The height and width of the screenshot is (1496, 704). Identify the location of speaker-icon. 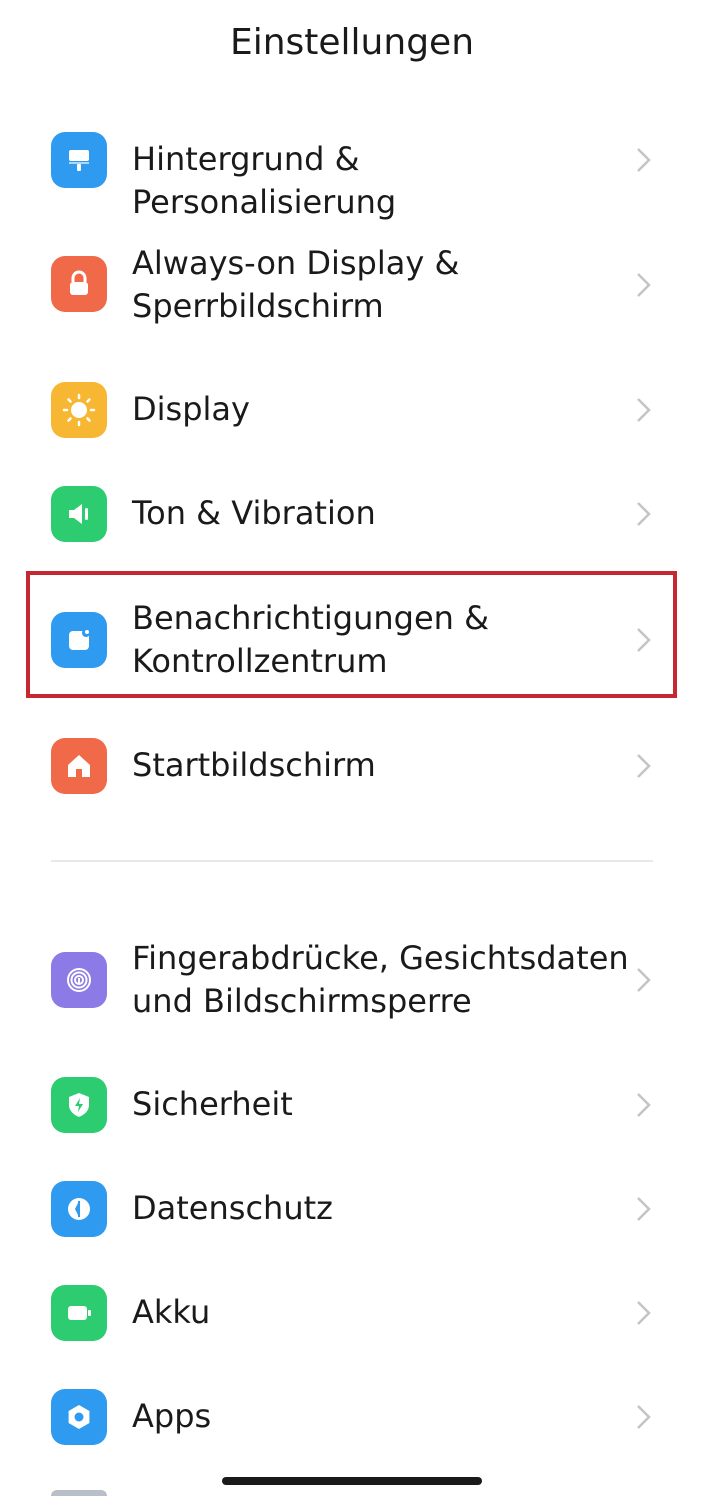
(79, 514).